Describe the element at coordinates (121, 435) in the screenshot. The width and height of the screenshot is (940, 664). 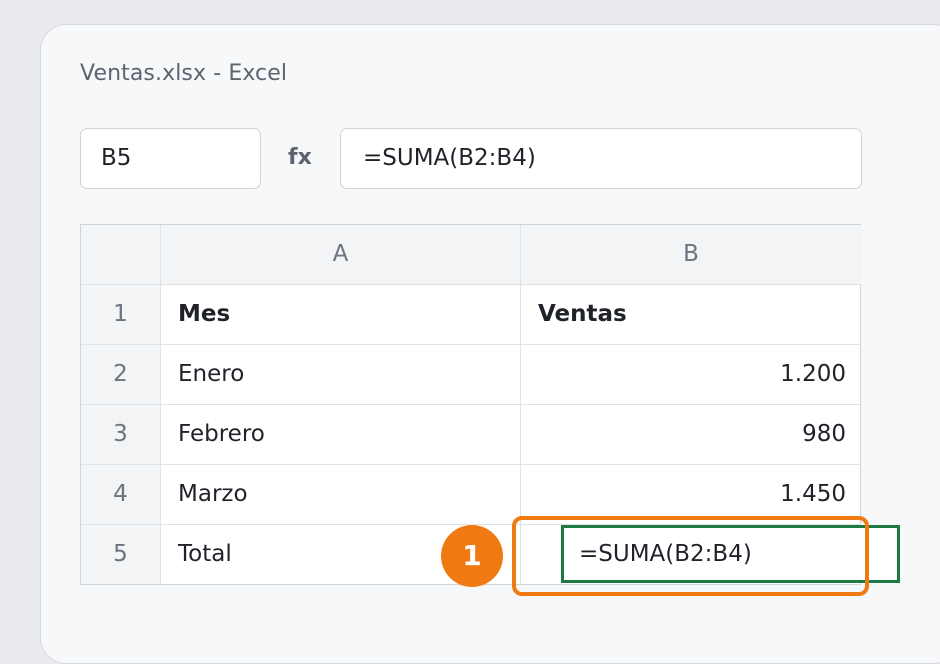
I see `row-header-3: 3` at that location.